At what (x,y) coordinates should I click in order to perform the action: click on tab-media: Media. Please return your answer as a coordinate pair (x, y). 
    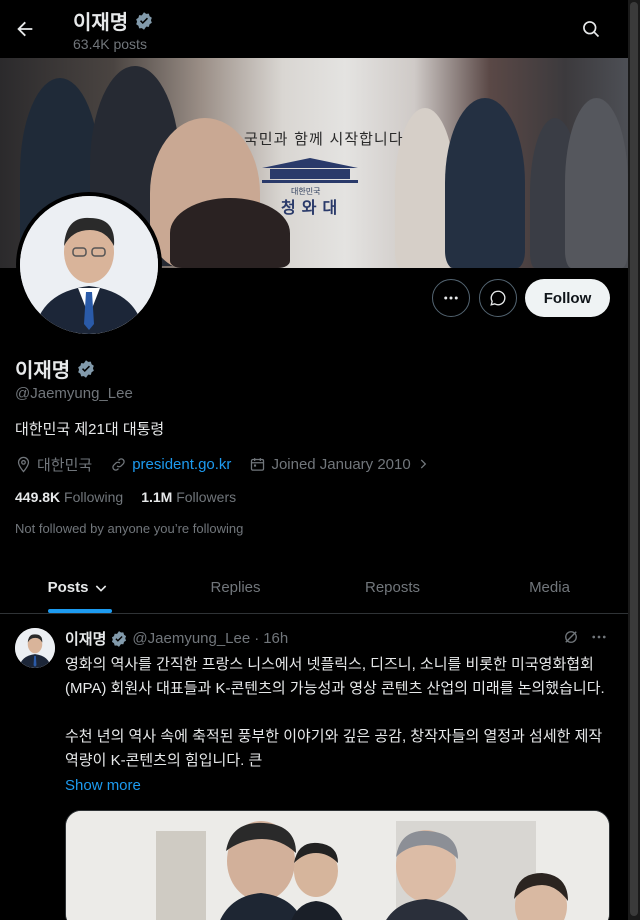
    Looking at the image, I should click on (549, 587).